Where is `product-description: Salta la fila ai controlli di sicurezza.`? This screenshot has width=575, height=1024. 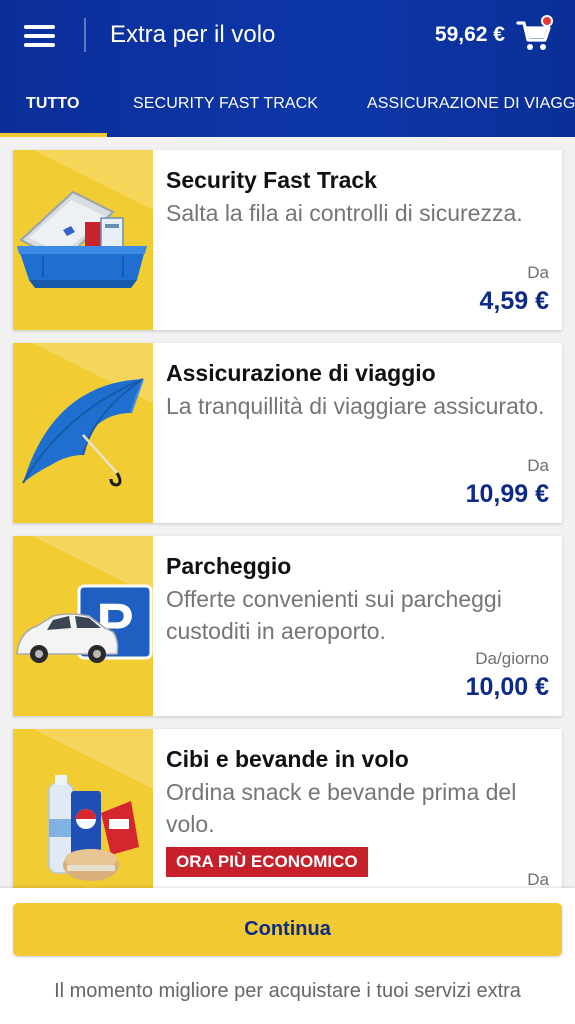 product-description: Salta la fila ai controlli di sicurezza. is located at coordinates (344, 213).